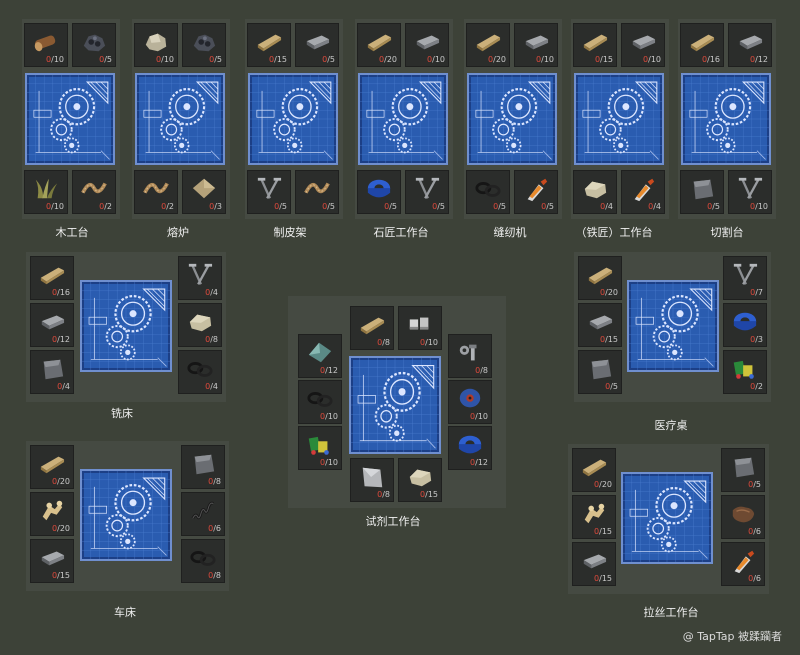 This screenshot has height=655, width=800. Describe the element at coordinates (606, 578) in the screenshot. I see `need-count: 15` at that location.